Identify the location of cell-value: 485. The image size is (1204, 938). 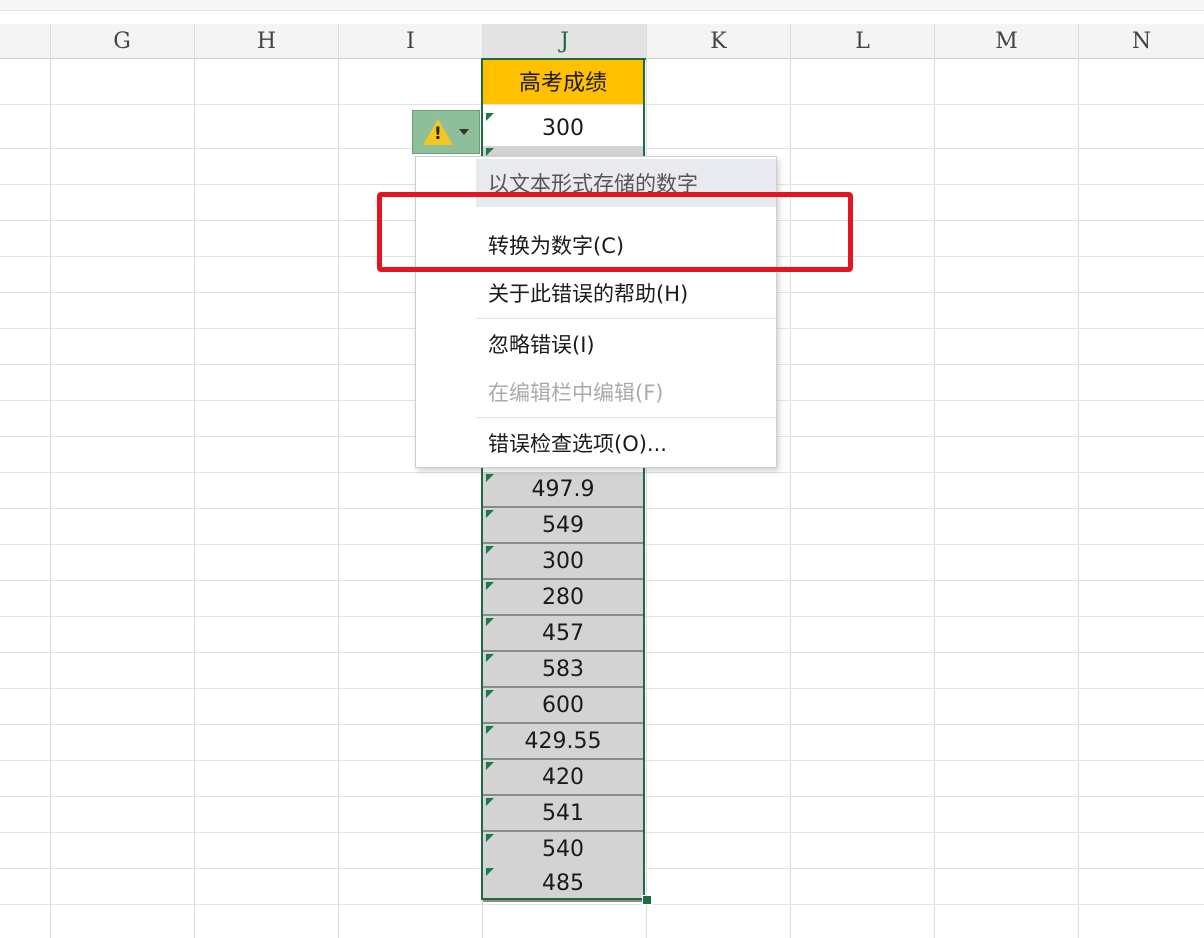
(563, 883).